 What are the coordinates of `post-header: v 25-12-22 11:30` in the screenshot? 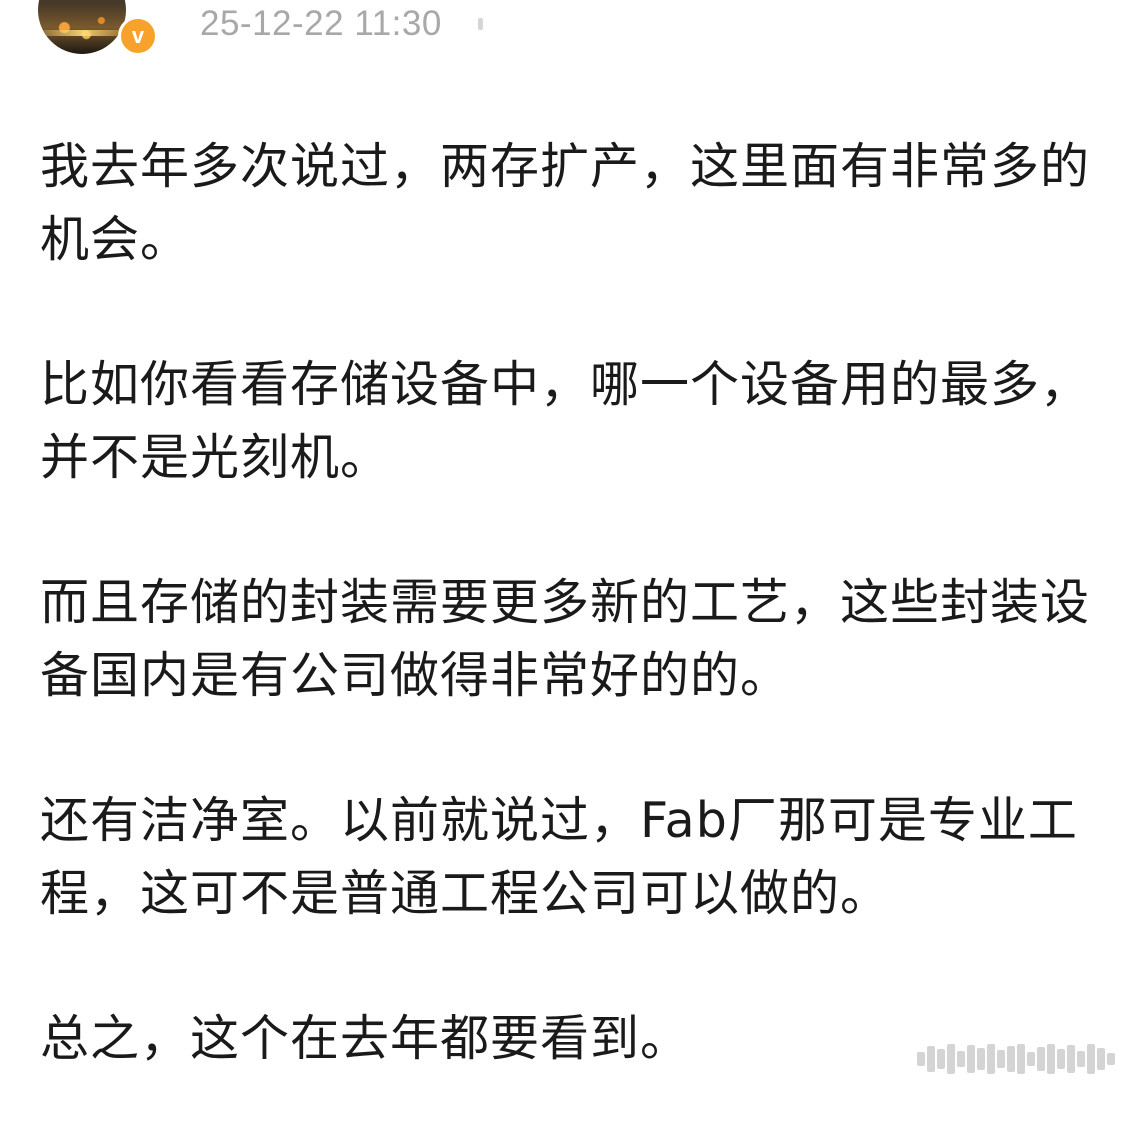 It's located at (562, 30).